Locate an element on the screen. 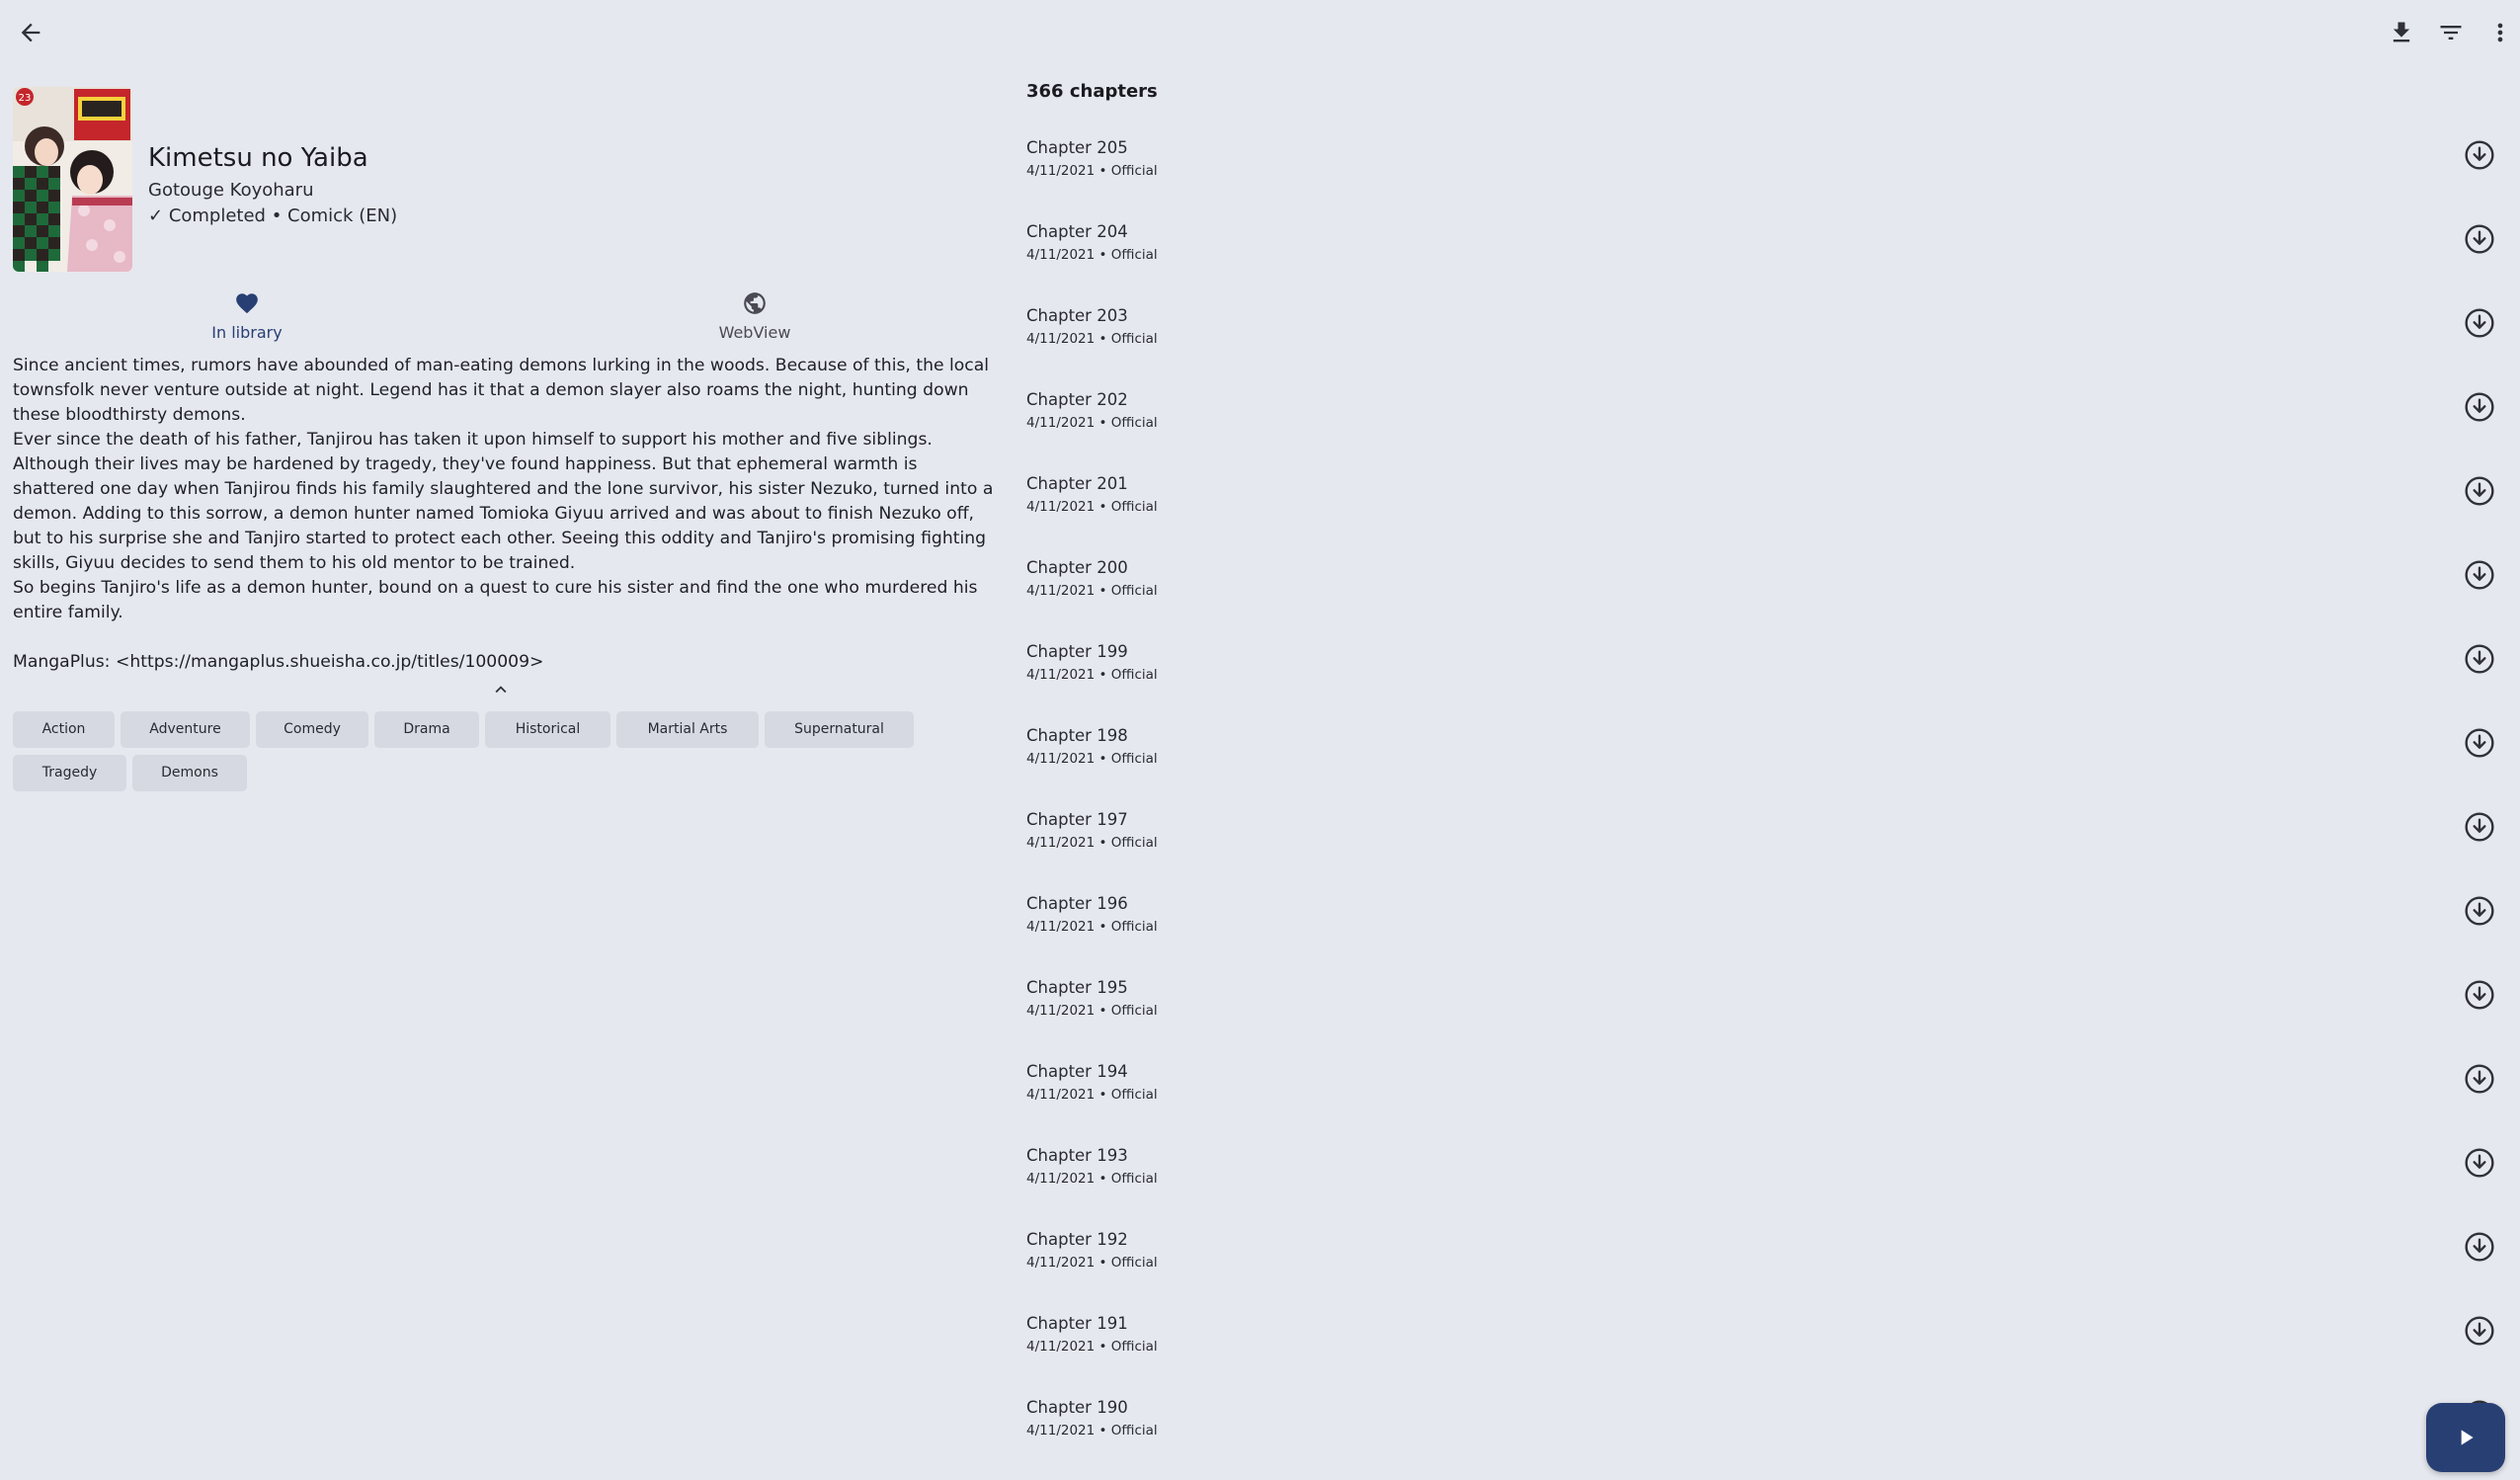  manga-status-row: ✓ Completed • Comick (EN) is located at coordinates (558, 216).